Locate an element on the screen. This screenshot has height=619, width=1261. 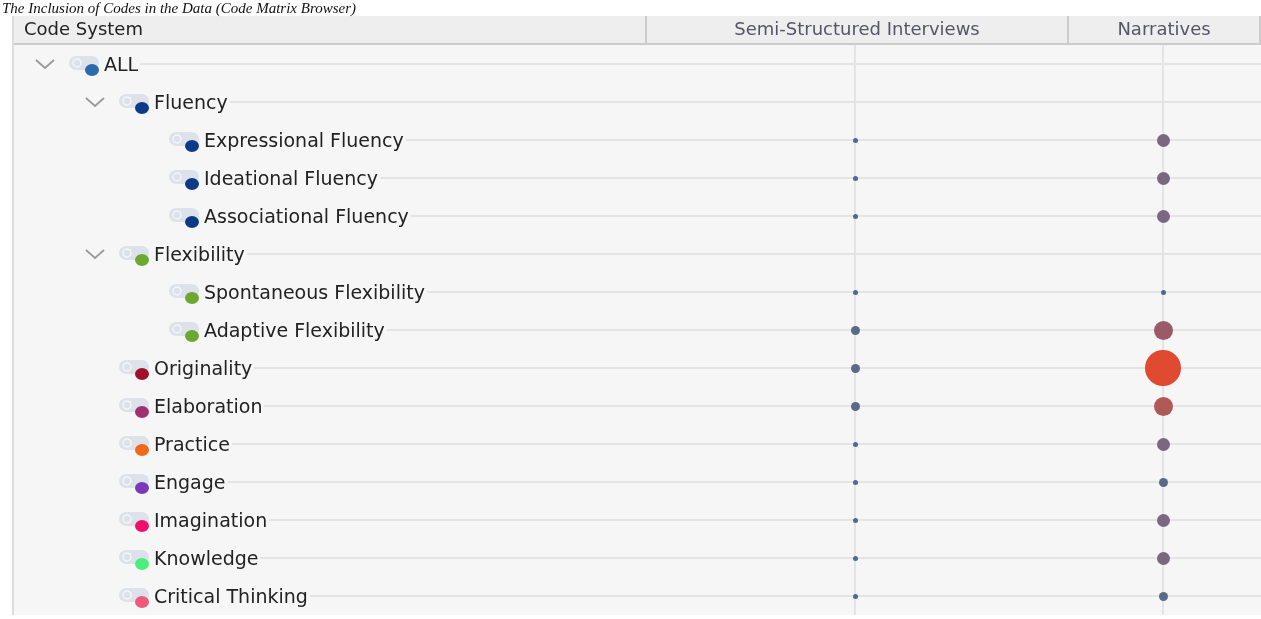
column-header: Narratives is located at coordinates (1164, 29).